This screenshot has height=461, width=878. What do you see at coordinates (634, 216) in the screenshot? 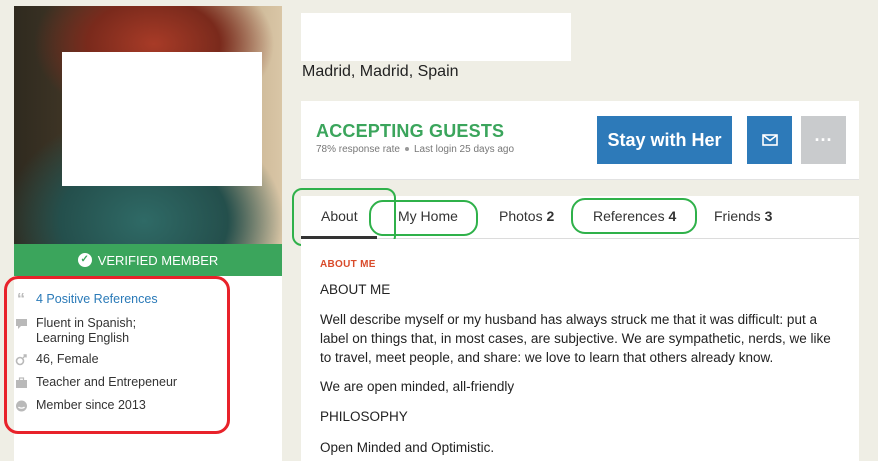
I see `highlight-box-references` at bounding box center [634, 216].